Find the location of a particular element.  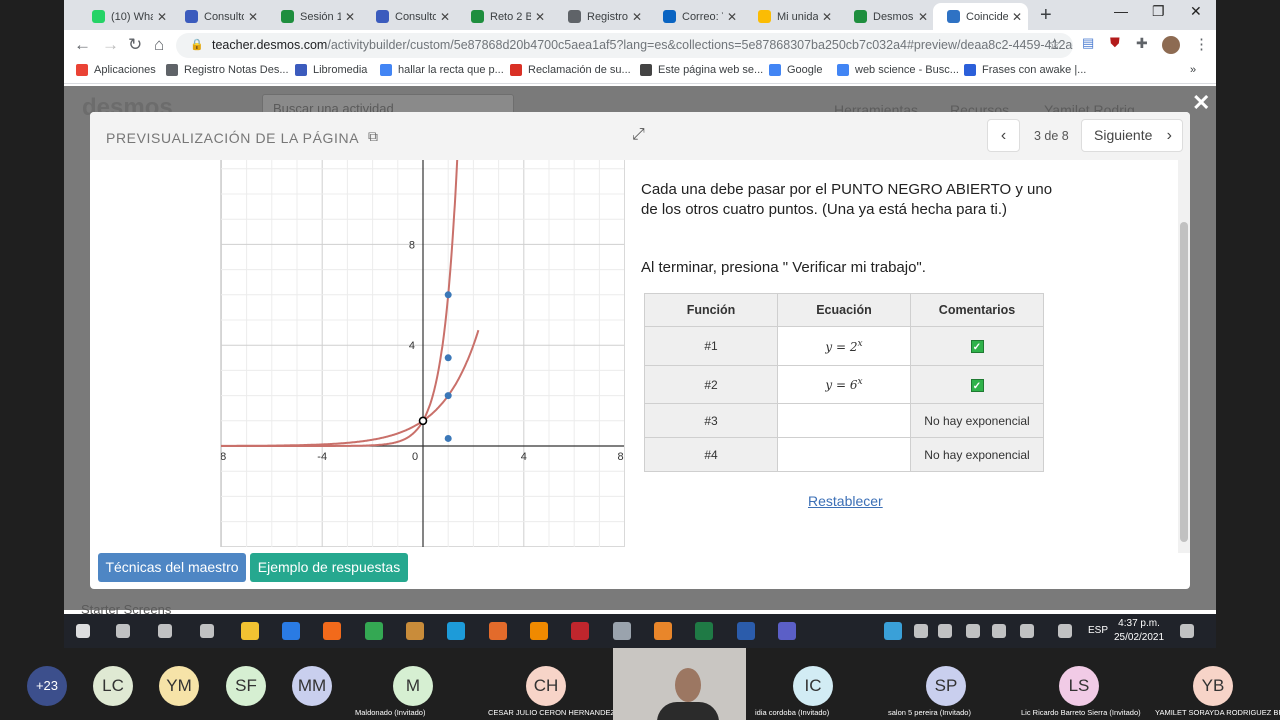

equation-input: y = 6x is located at coordinates (844, 384).